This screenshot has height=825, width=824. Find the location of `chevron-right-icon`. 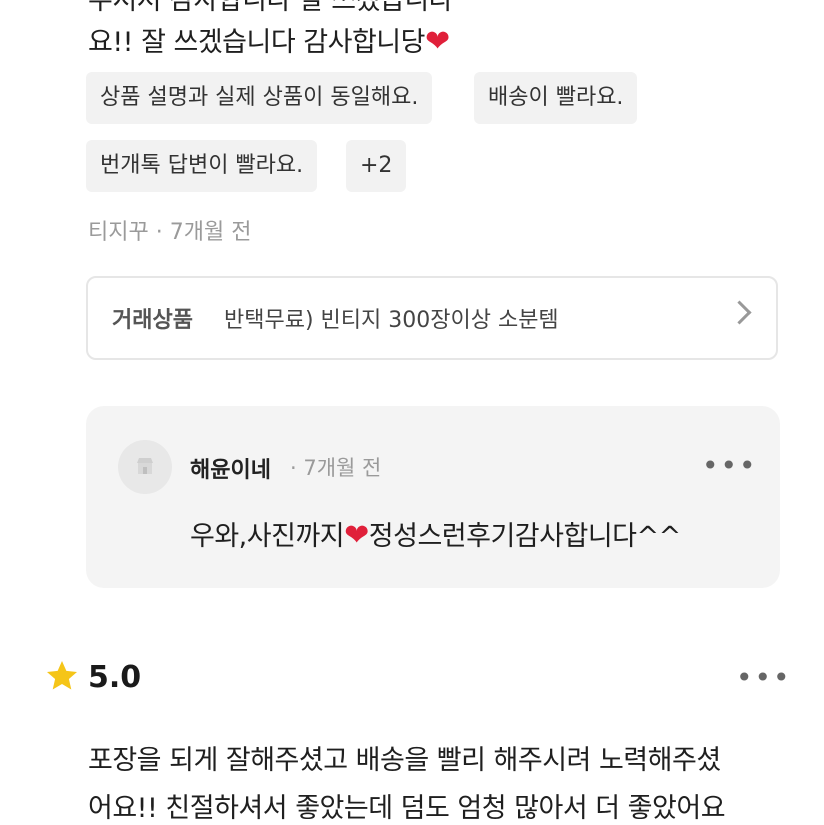

chevron-right-icon is located at coordinates (739, 312).